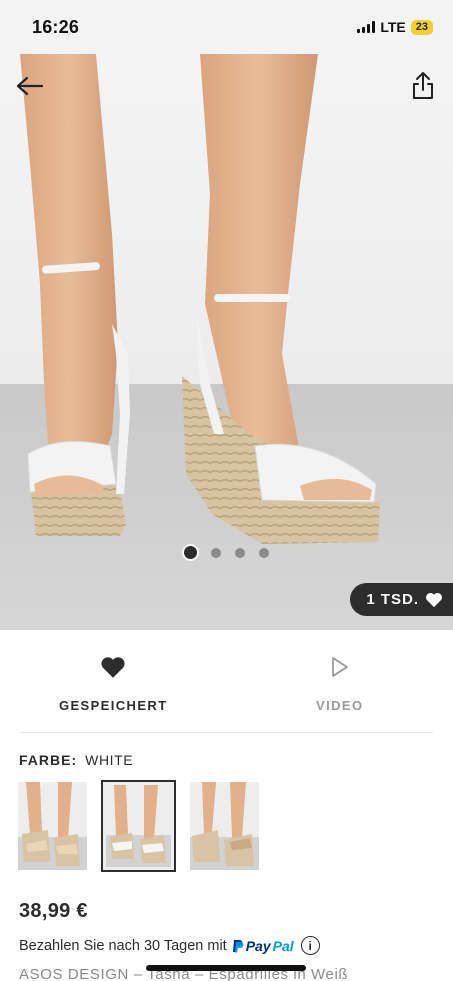  I want to click on save-button-label: GESPEICHERT, so click(113, 705).